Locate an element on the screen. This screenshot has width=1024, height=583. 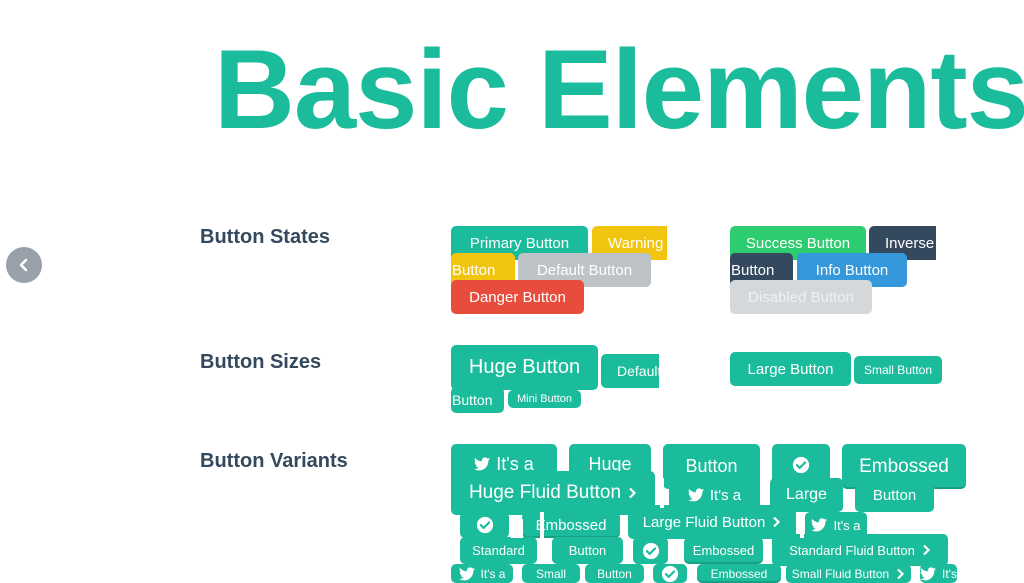
button-label: Huge Button is located at coordinates (524, 367).